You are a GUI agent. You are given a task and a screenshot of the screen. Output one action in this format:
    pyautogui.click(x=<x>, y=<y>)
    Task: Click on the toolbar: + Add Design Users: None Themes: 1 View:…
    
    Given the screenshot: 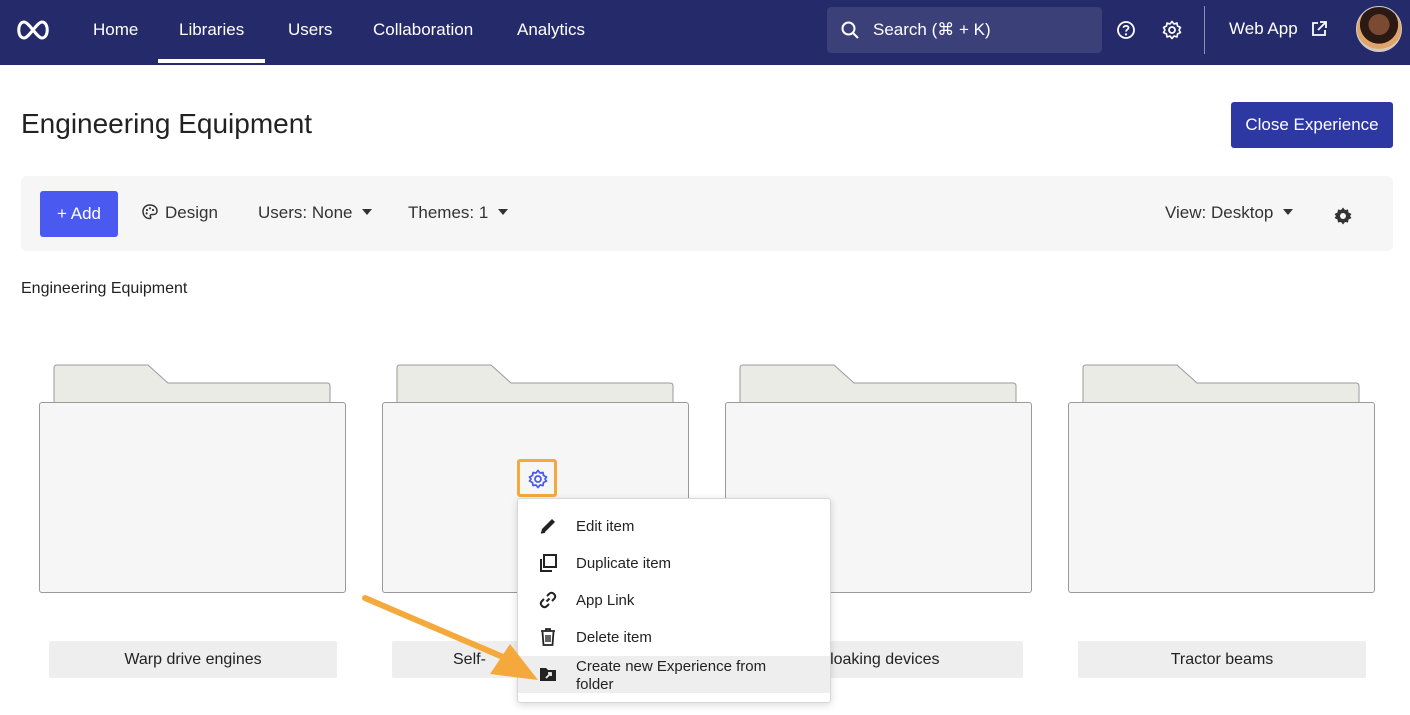 What is the action you would take?
    pyautogui.click(x=707, y=213)
    